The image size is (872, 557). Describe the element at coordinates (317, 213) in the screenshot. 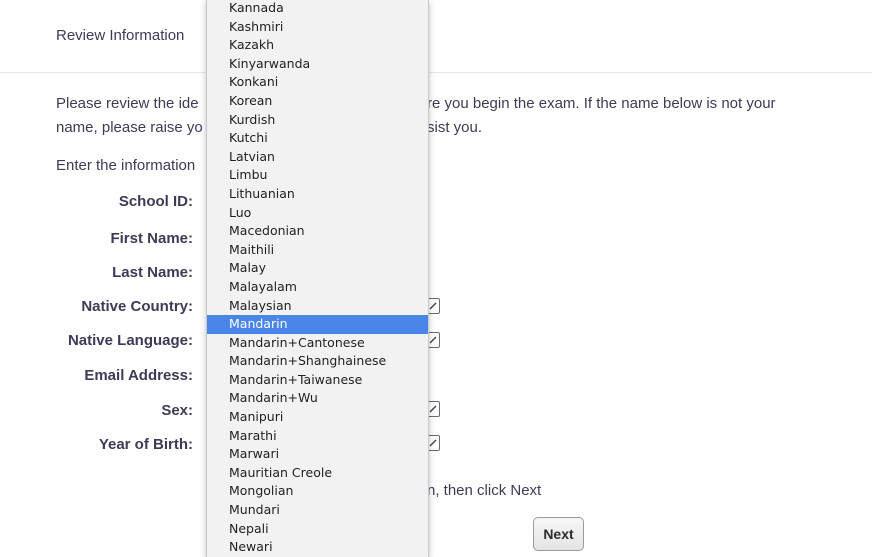

I see `language-option: Luo` at that location.